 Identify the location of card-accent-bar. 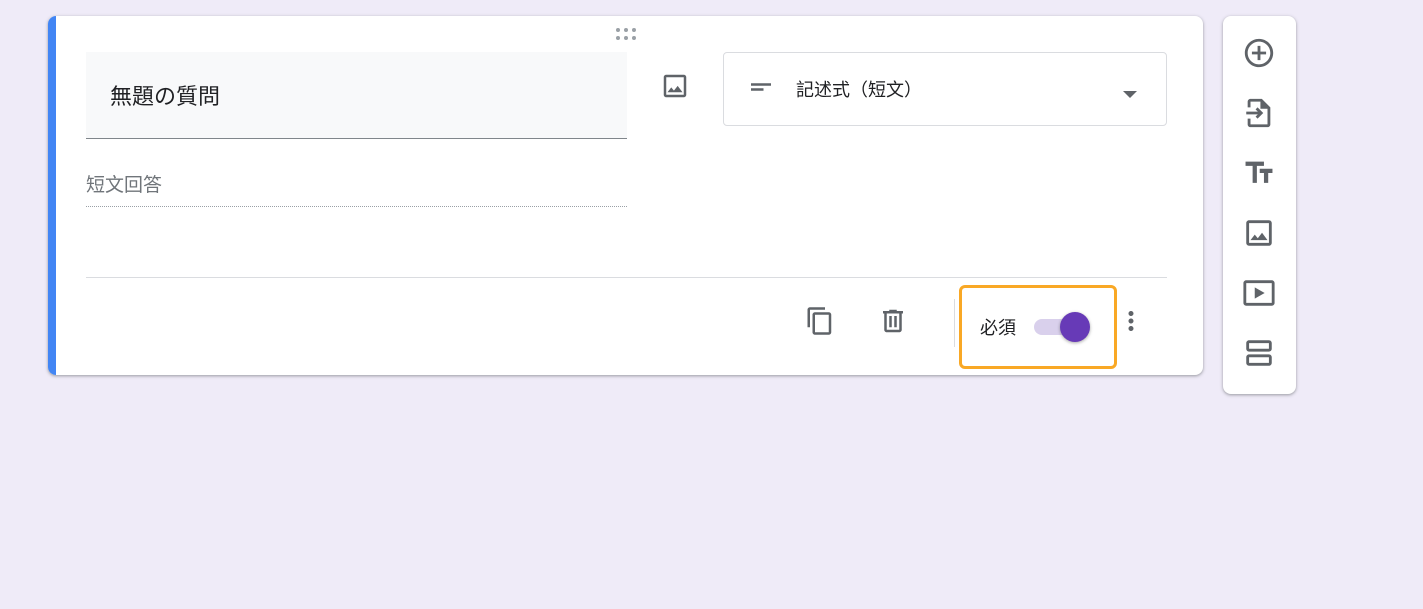
(52, 195).